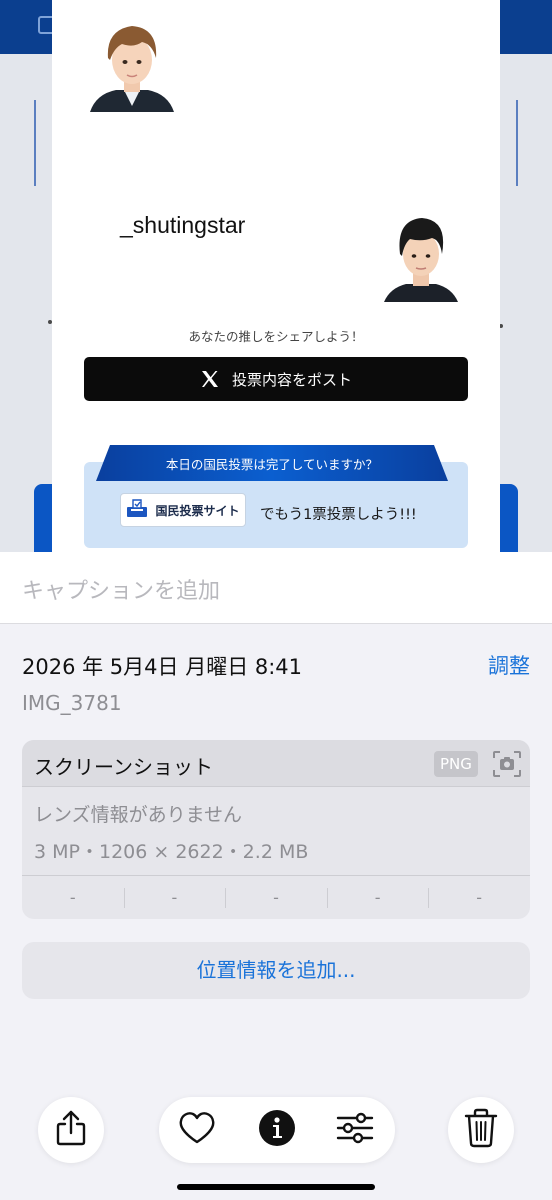 Image resolution: width=552 pixels, height=1200 pixels. I want to click on share-icon, so click(71, 1130).